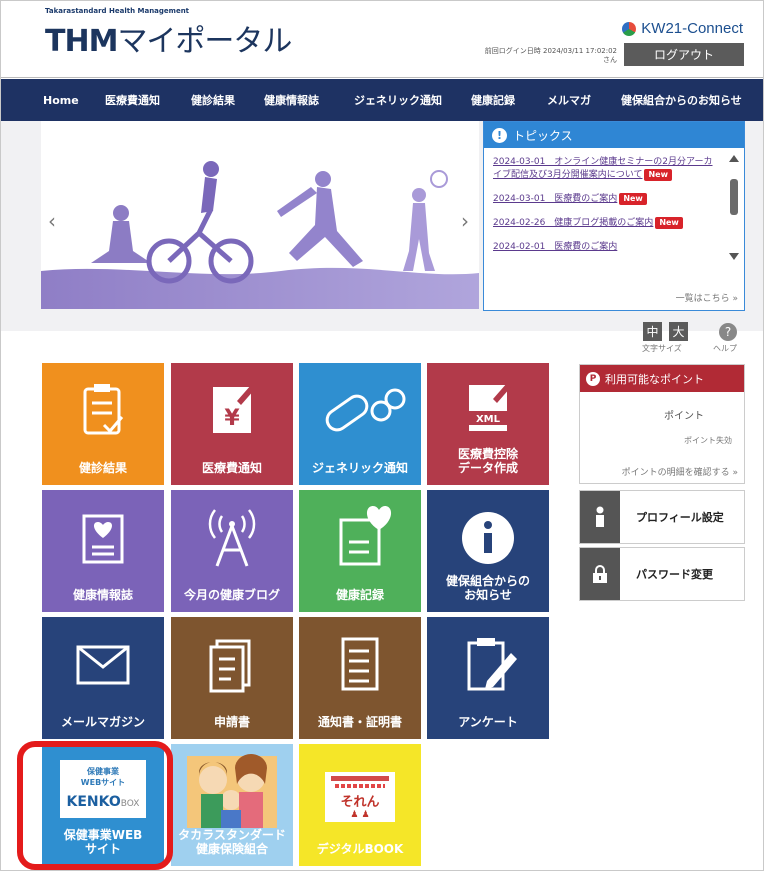 This screenshot has width=764, height=871. I want to click on topics-title: トピックス, so click(543, 135).